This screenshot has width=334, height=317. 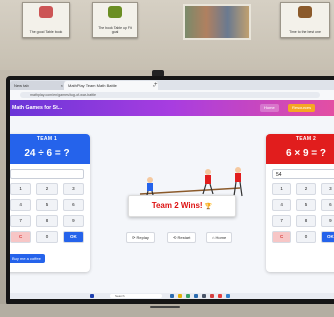 What do you see at coordinates (165, 307) in the screenshot?
I see `cable` at bounding box center [165, 307].